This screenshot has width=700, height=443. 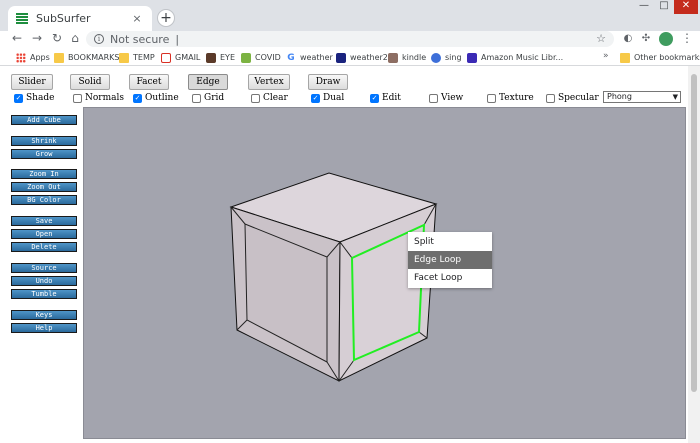 I want to click on mode-button-draw: Draw, so click(x=328, y=82).